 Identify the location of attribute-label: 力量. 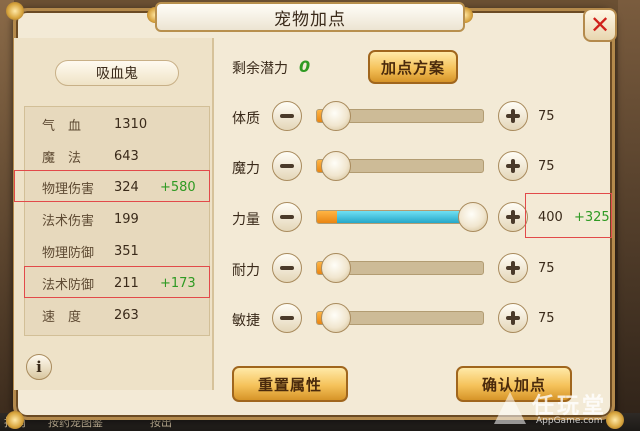
(246, 220).